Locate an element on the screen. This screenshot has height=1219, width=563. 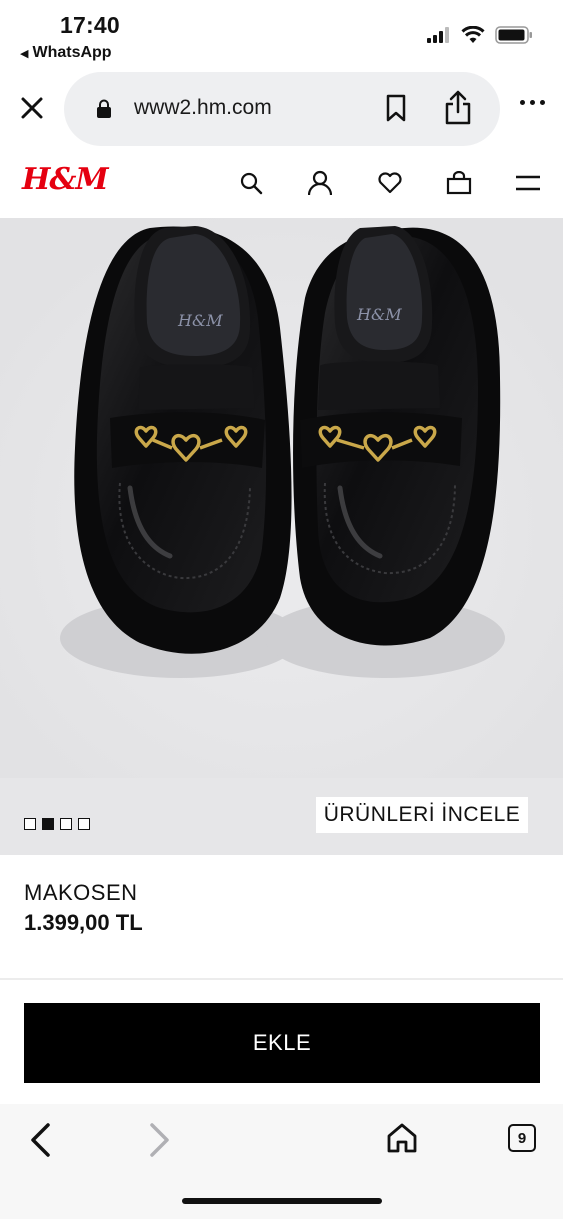
product-name: MAKOSEN is located at coordinates (81, 892).